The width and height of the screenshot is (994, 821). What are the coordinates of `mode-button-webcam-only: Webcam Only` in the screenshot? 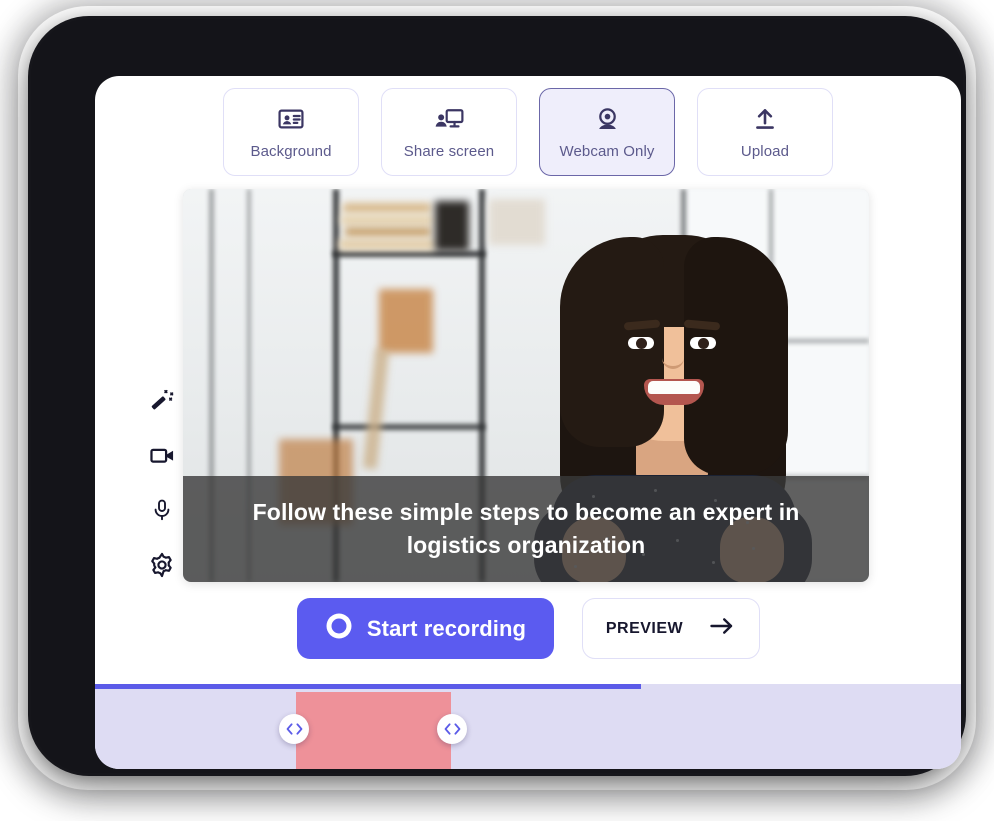 It's located at (607, 132).